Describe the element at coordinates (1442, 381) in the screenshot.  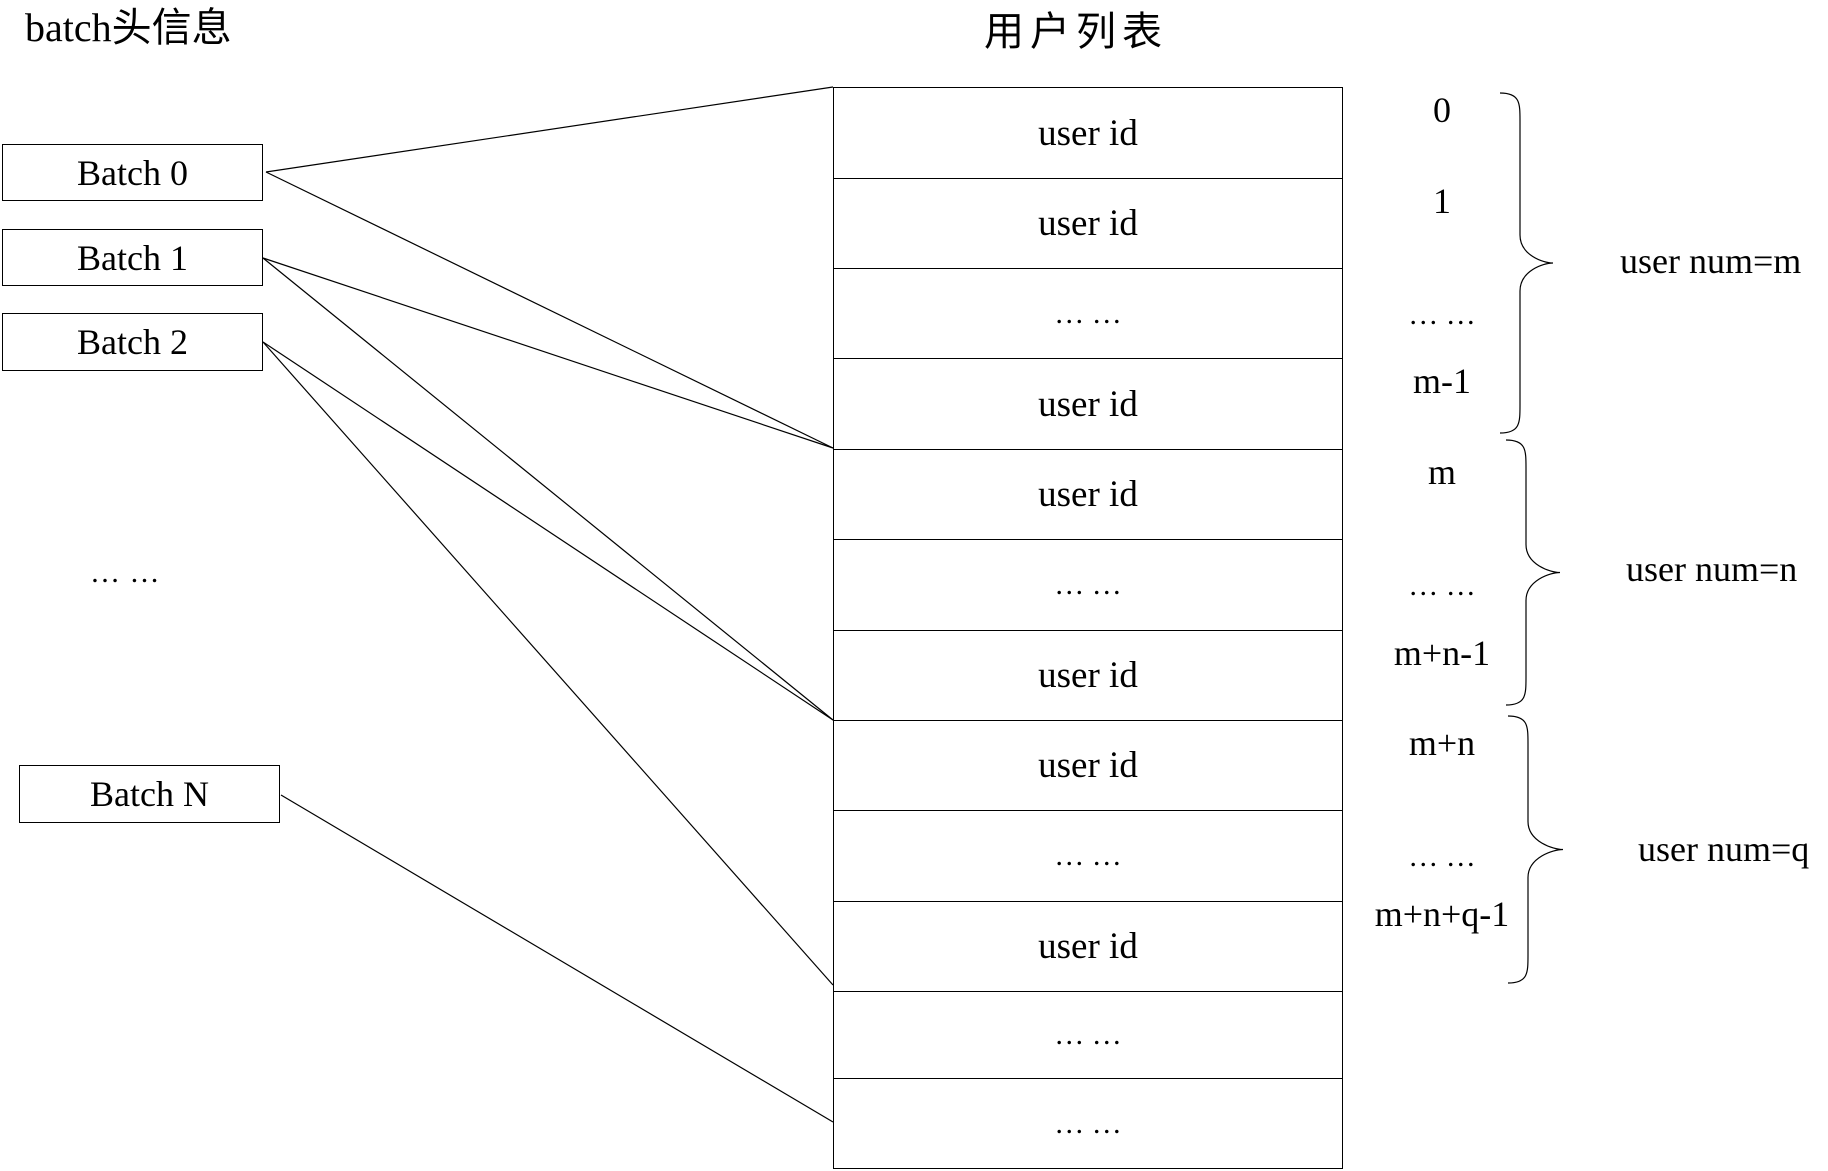
I see `row-index-label: m-1` at that location.